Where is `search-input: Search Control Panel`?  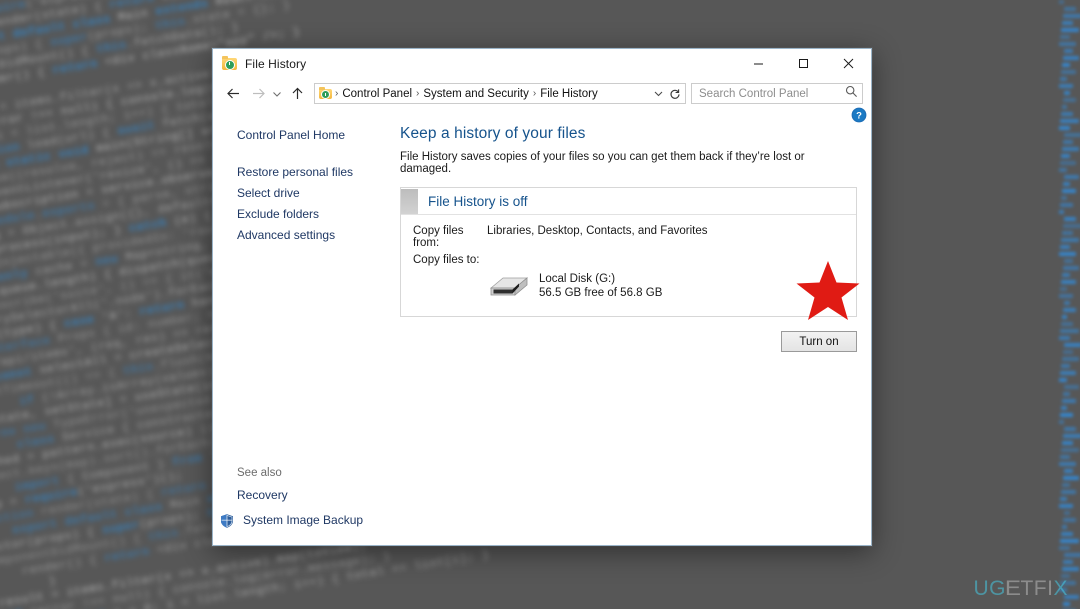 search-input: Search Control Panel is located at coordinates (777, 93).